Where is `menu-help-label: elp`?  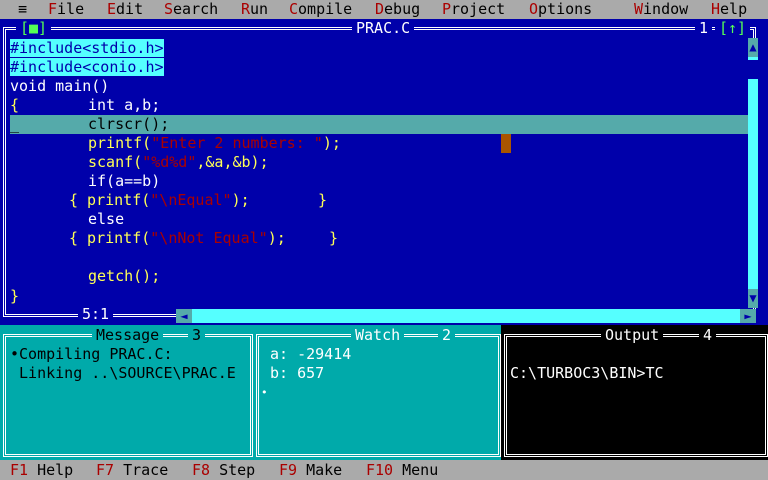 menu-help-label: elp is located at coordinates (734, 9).